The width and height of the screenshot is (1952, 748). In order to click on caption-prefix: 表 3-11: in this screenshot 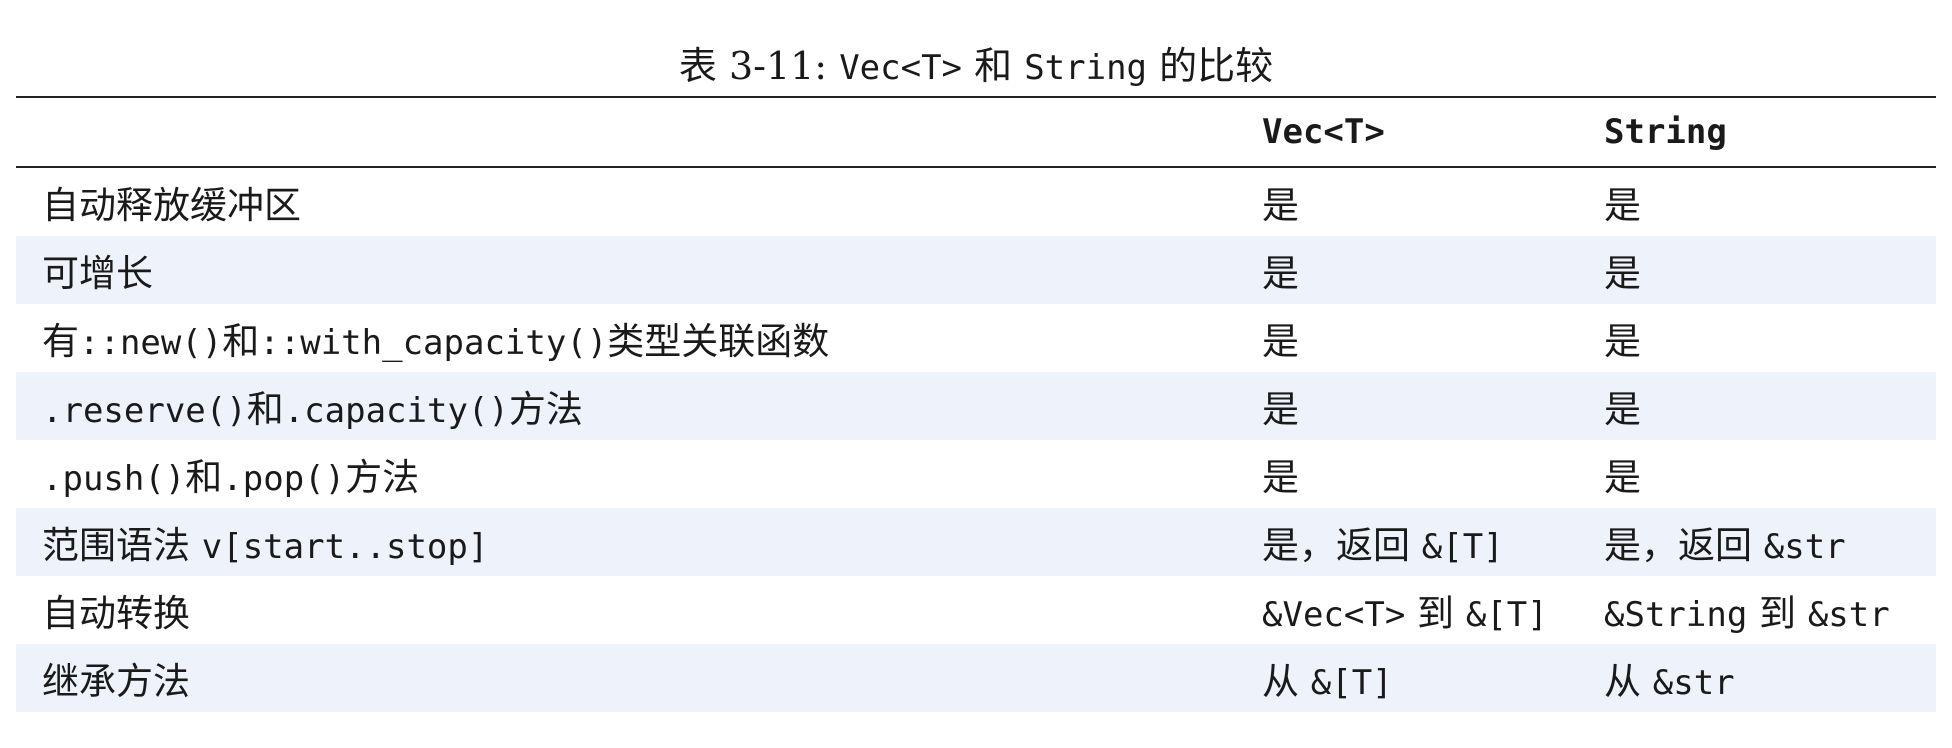, I will do `click(759, 66)`.